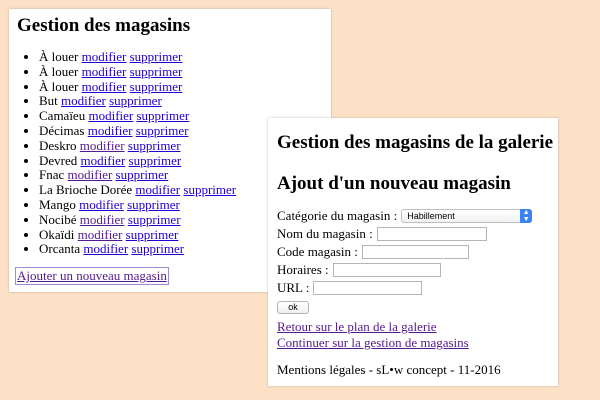  I want to click on name-row: Nom du magasin :, so click(404, 234).